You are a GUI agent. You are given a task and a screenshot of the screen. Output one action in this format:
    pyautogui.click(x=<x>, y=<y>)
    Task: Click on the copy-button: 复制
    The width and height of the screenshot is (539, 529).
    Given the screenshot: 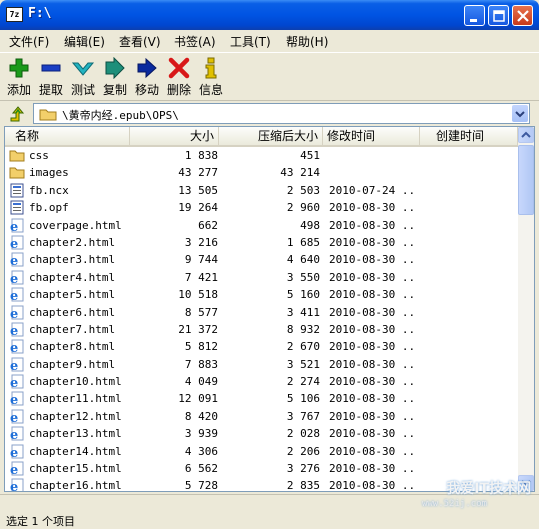 What is the action you would take?
    pyautogui.click(x=115, y=76)
    